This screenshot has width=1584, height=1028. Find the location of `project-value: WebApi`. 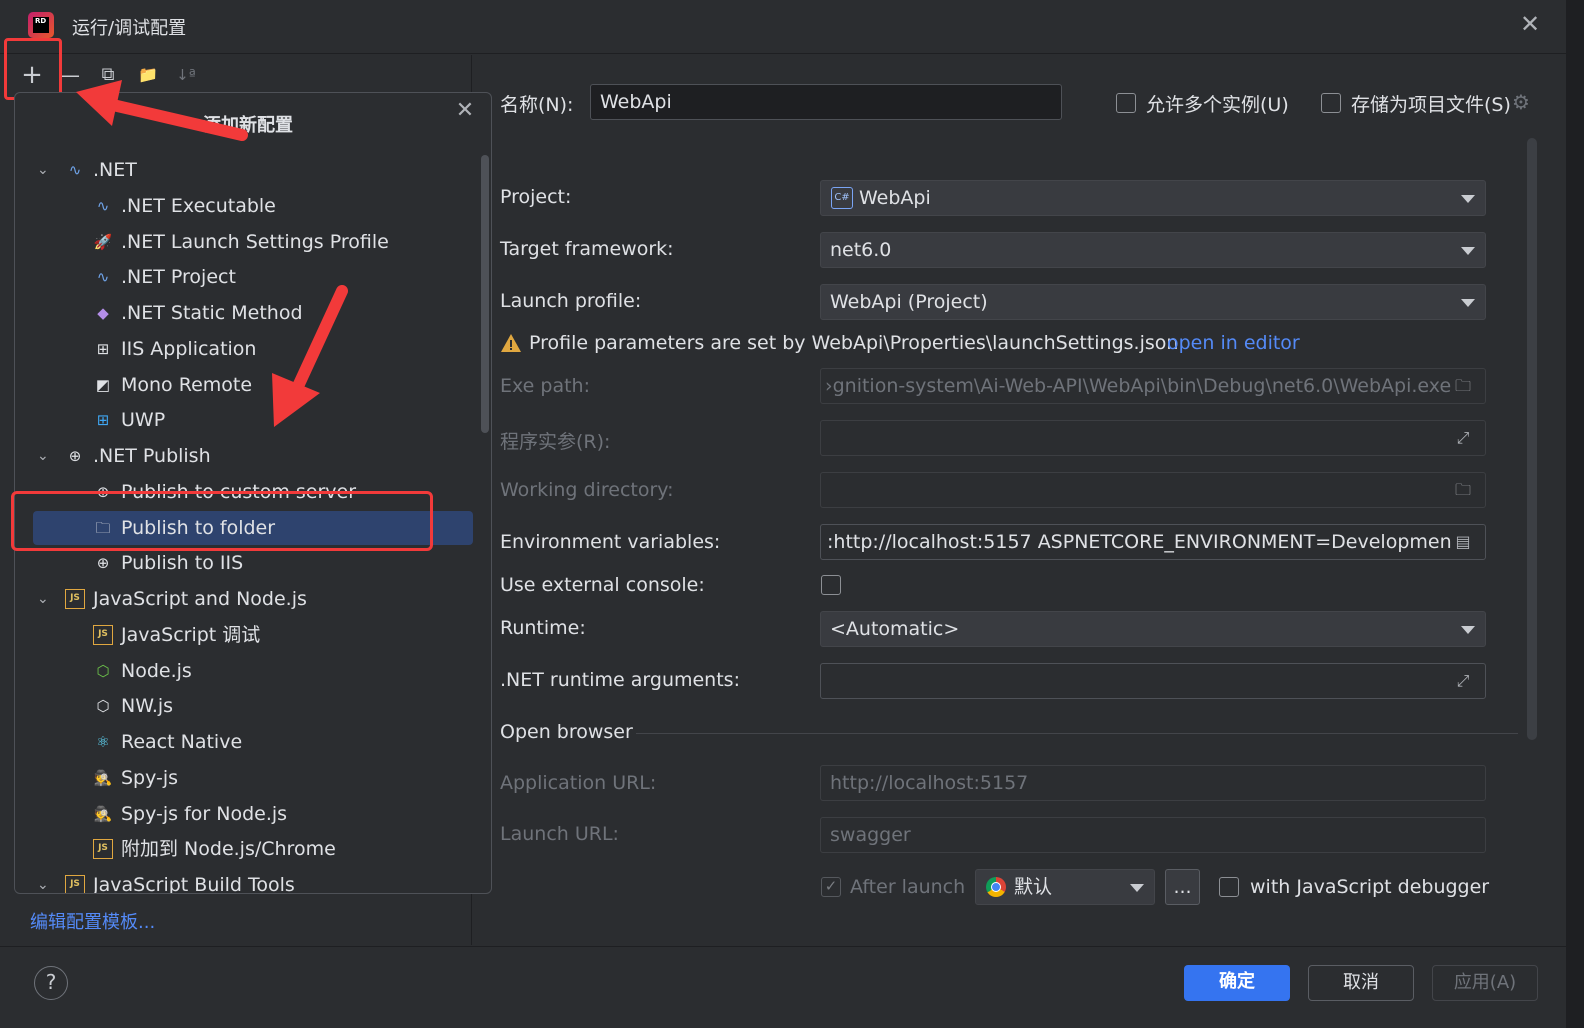

project-value: WebApi is located at coordinates (895, 198).